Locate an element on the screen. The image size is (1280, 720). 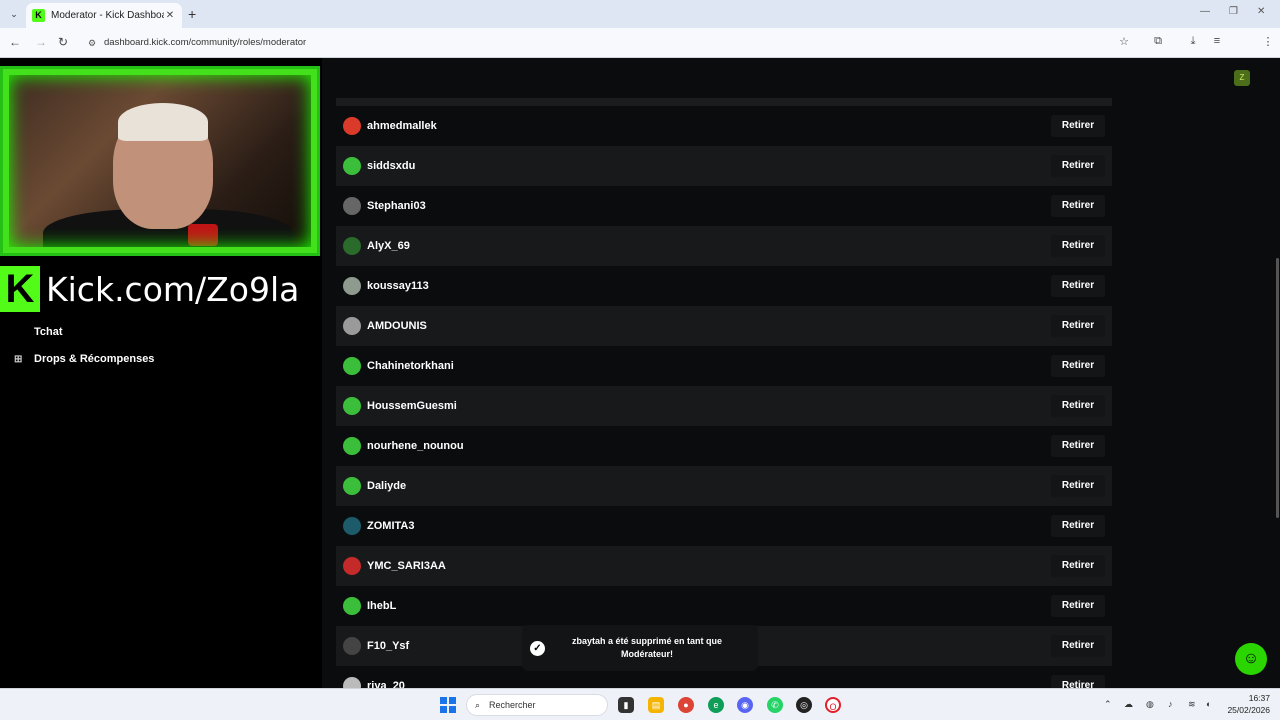
moderator-row: HoussemGuesmi Retirer is located at coordinates (724, 406).